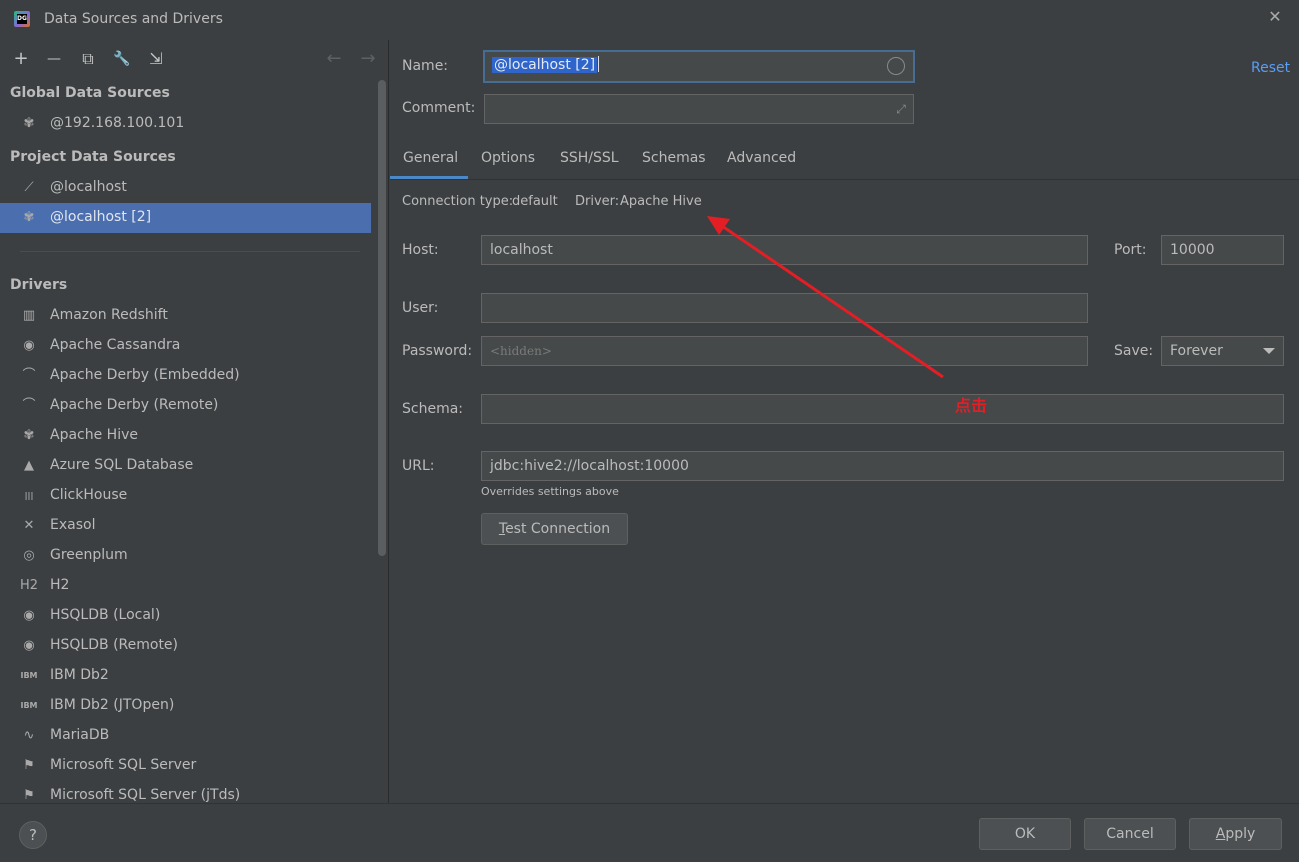 Image resolution: width=1299 pixels, height=862 pixels. Describe the element at coordinates (699, 66) in the screenshot. I see `name-input: @localhost [2]` at that location.